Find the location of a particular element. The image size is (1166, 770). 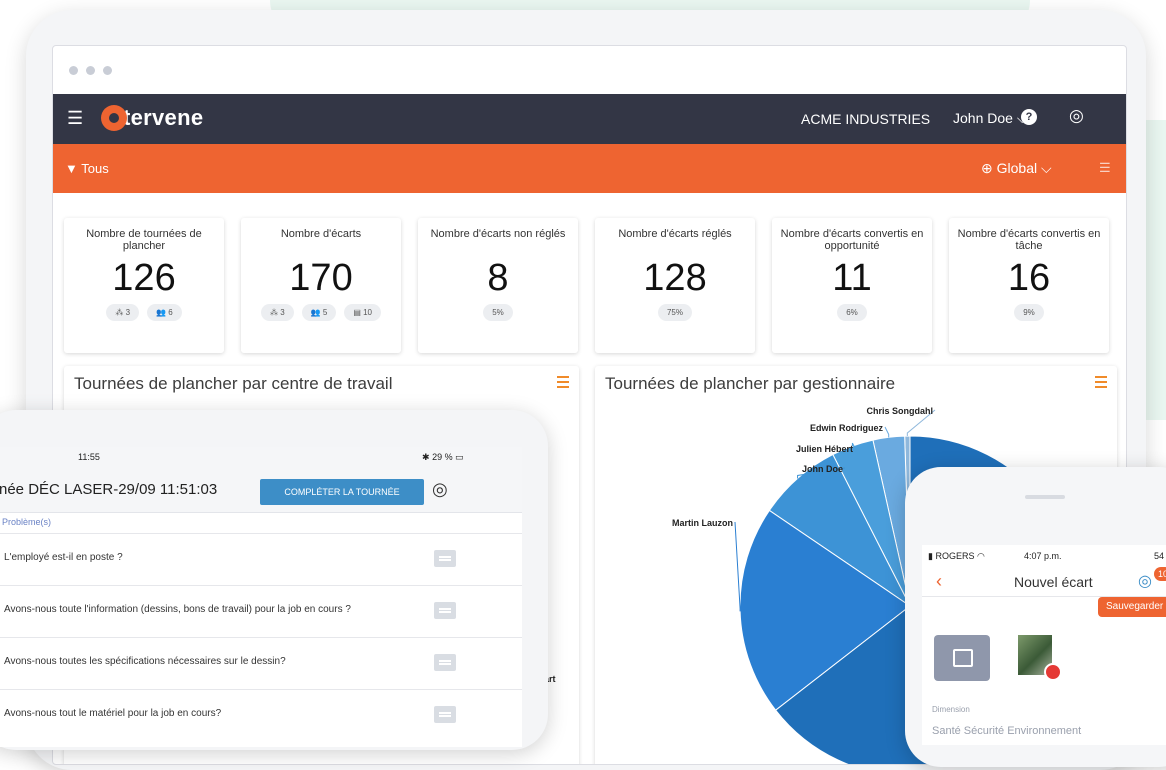

hamburger-menu-icon: ☰ is located at coordinates (75, 118).